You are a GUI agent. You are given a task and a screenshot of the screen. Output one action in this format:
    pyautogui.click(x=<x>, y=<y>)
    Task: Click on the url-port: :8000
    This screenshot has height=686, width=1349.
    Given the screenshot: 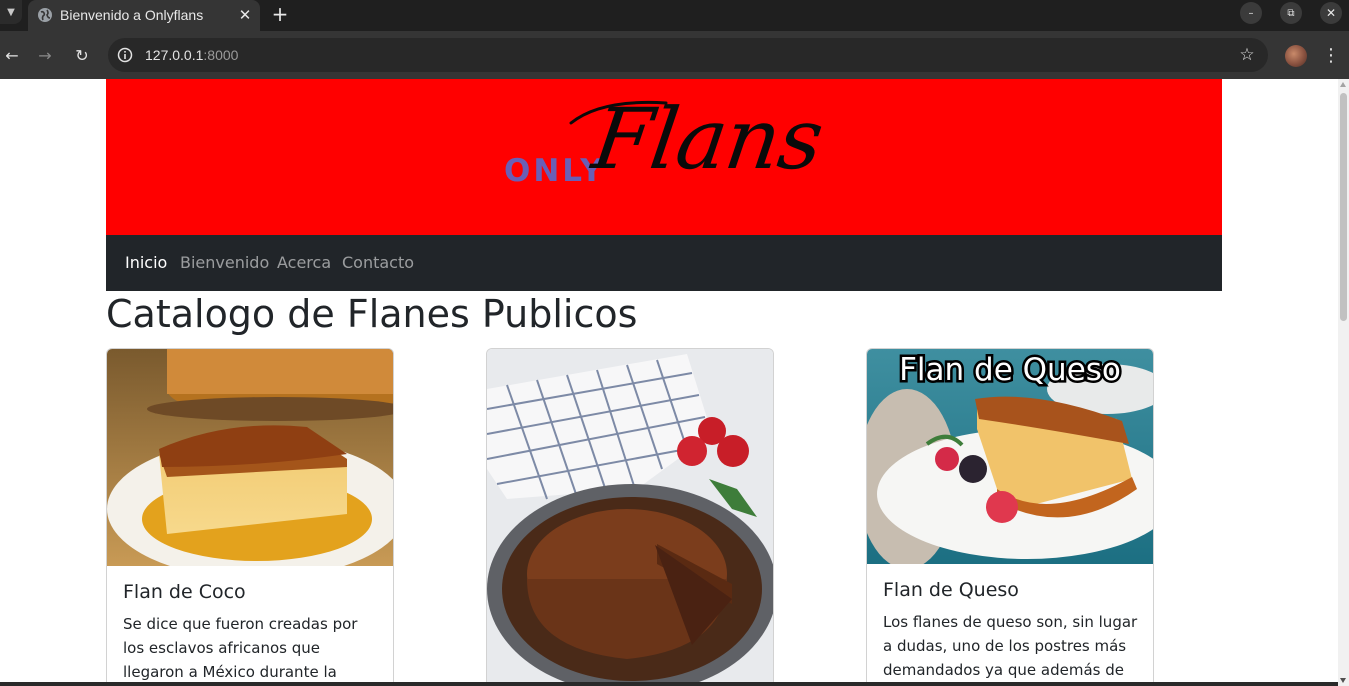 What is the action you would take?
    pyautogui.click(x=221, y=55)
    